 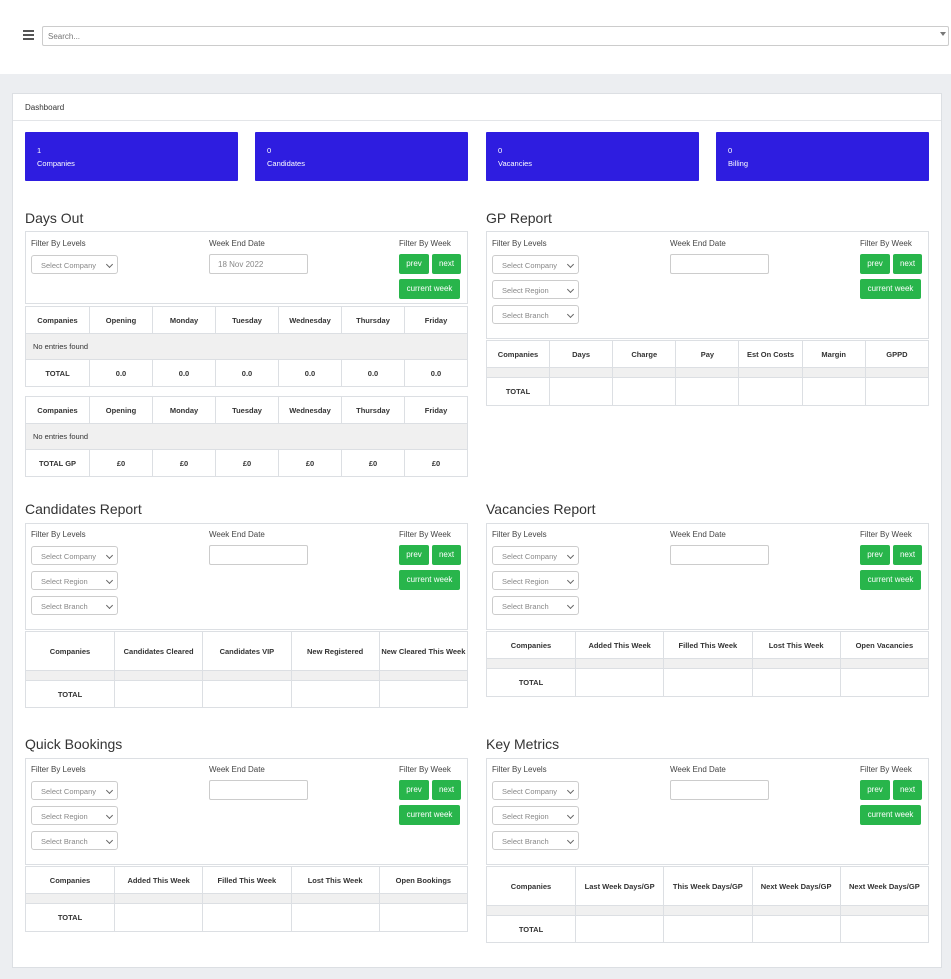 I want to click on days-out-title: Days Out, so click(x=54, y=218).